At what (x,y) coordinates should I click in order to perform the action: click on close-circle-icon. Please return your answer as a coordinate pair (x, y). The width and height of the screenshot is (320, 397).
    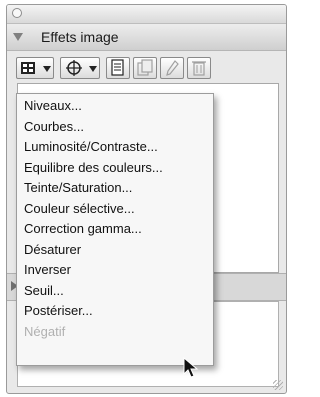
    Looking at the image, I should click on (17, 13).